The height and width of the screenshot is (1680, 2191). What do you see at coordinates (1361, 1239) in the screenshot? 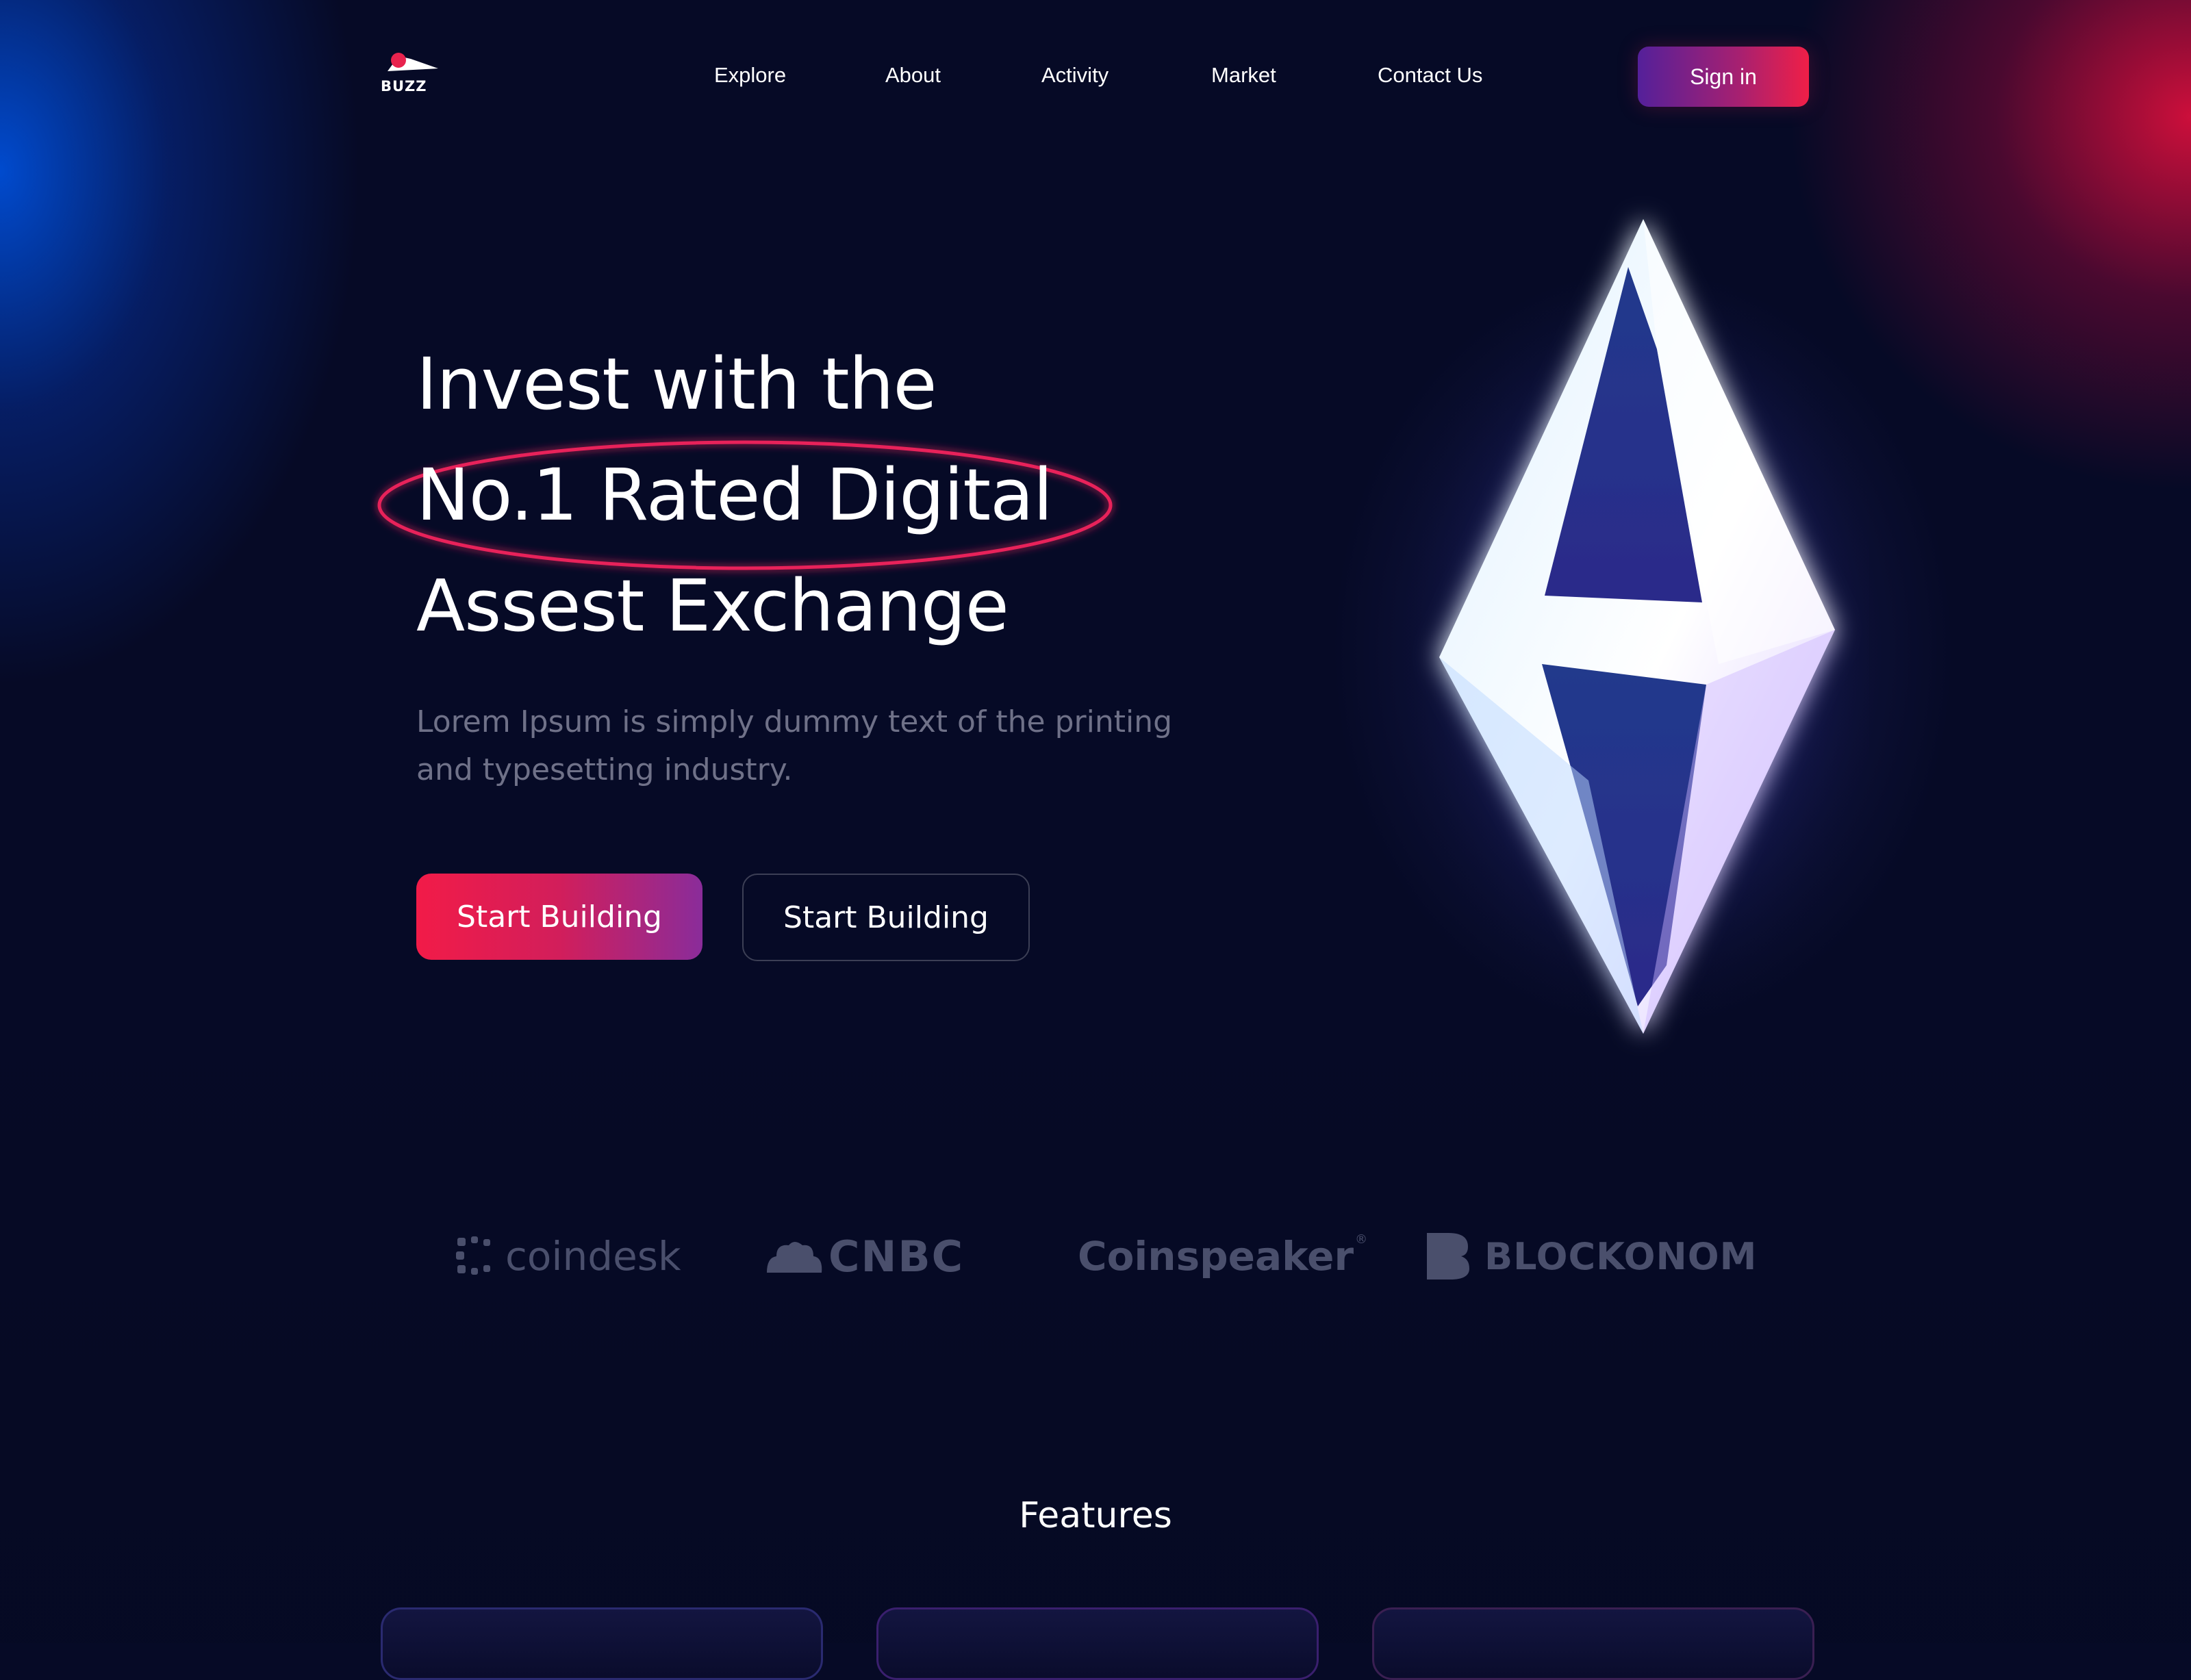
I see `registered-mark-icon: ®` at bounding box center [1361, 1239].